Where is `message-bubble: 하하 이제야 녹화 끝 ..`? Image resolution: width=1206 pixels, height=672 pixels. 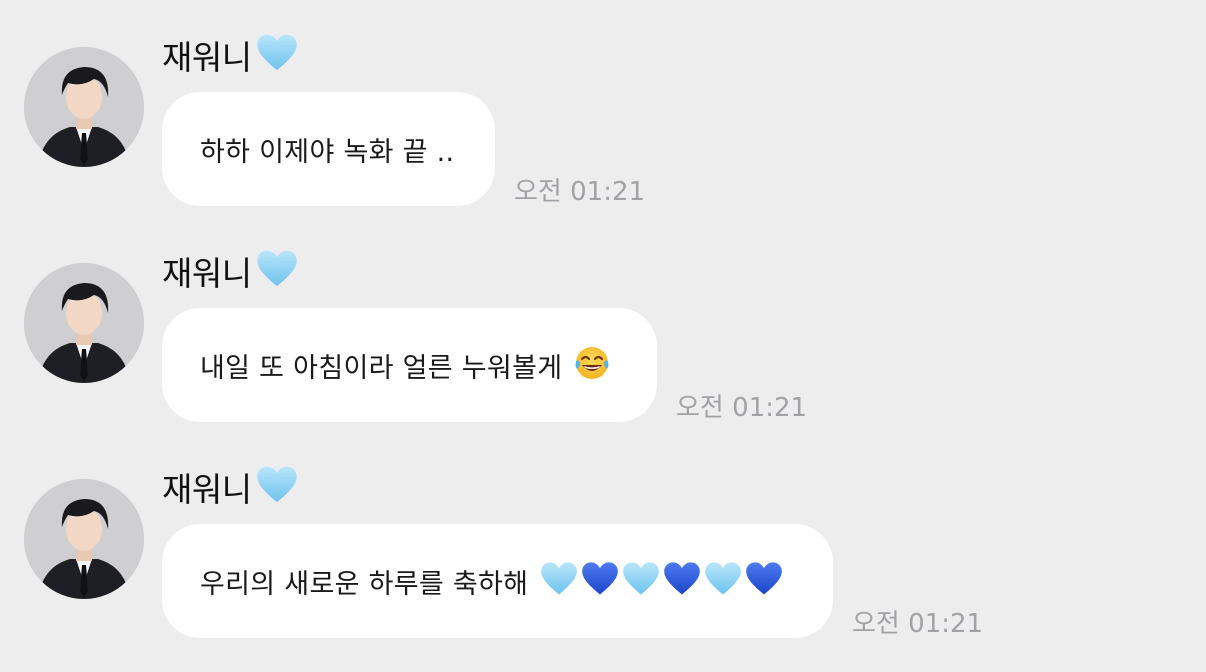
message-bubble: 하하 이제야 녹화 끝 .. is located at coordinates (328, 149).